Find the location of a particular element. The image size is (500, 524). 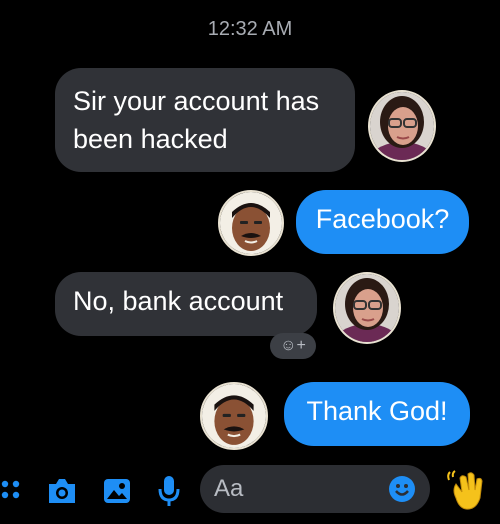

camera-icon is located at coordinates (62, 491).